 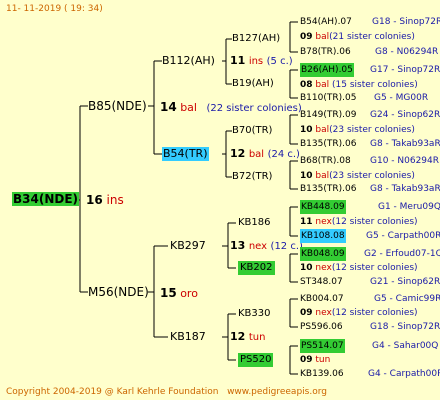 I want to click on gen3-queen-1: B127(AH), so click(x=256, y=39).